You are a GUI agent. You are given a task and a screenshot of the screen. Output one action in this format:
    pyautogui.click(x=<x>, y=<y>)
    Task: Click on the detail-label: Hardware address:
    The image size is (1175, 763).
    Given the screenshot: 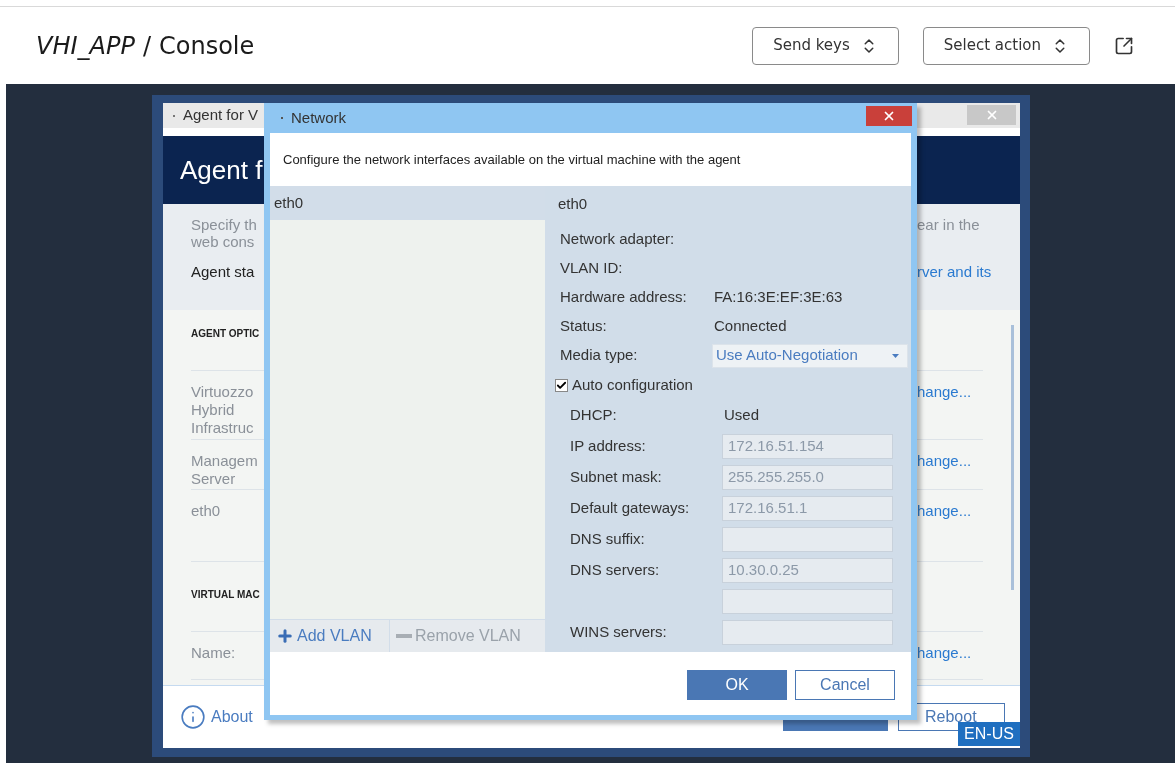 What is the action you would take?
    pyautogui.click(x=624, y=297)
    